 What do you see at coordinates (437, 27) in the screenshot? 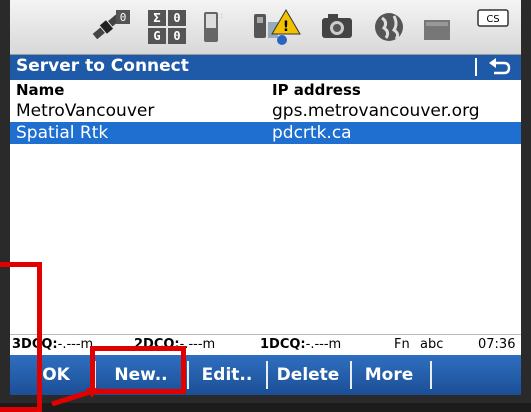
I see `memory-icon` at bounding box center [437, 27].